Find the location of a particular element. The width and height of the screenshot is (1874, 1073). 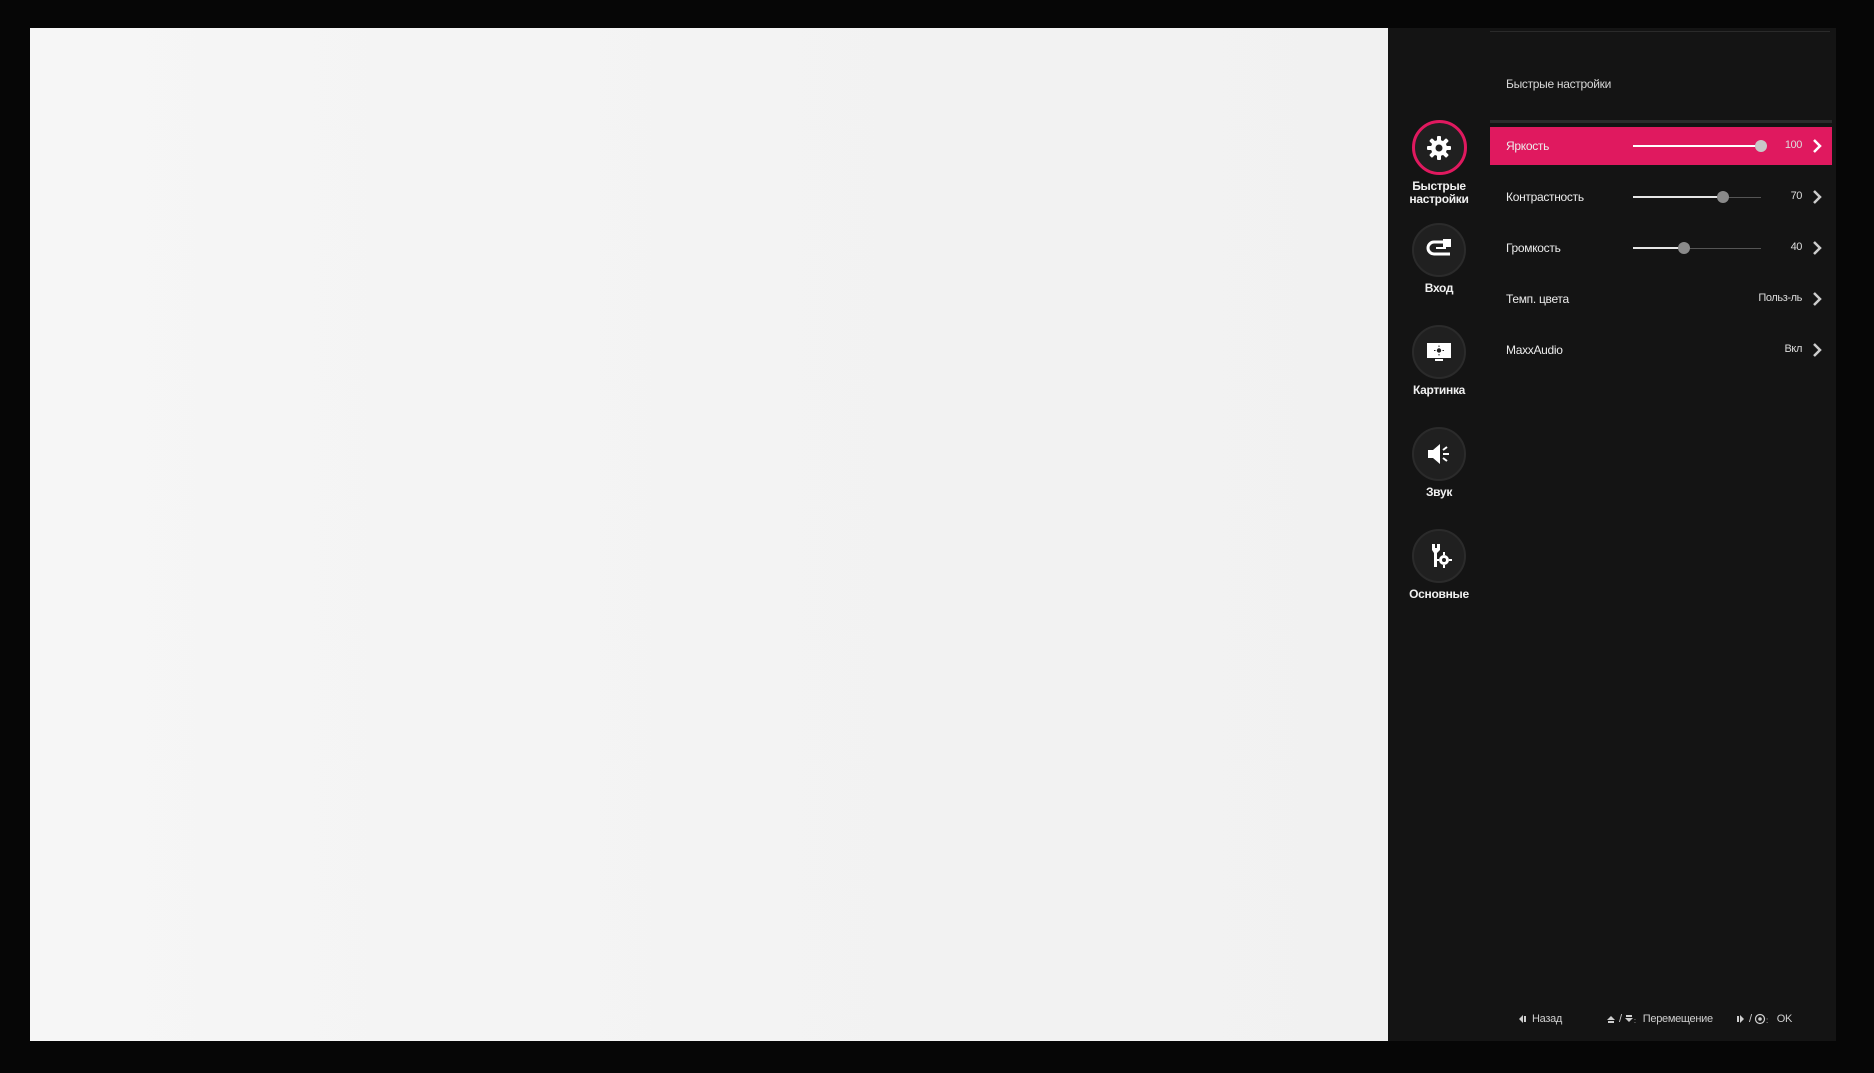

rail-item-sound: Звук is located at coordinates (1439, 463).